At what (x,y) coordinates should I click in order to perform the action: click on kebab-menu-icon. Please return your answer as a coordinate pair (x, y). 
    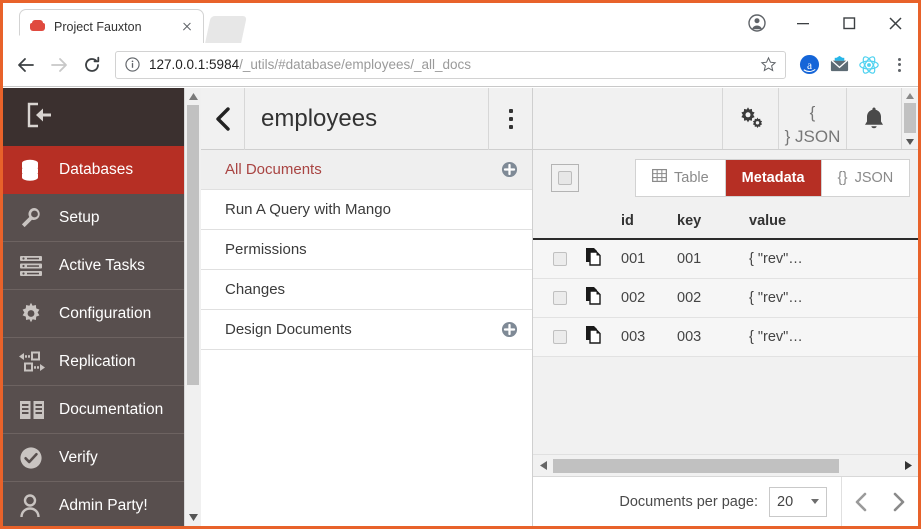
    Looking at the image, I should click on (899, 65).